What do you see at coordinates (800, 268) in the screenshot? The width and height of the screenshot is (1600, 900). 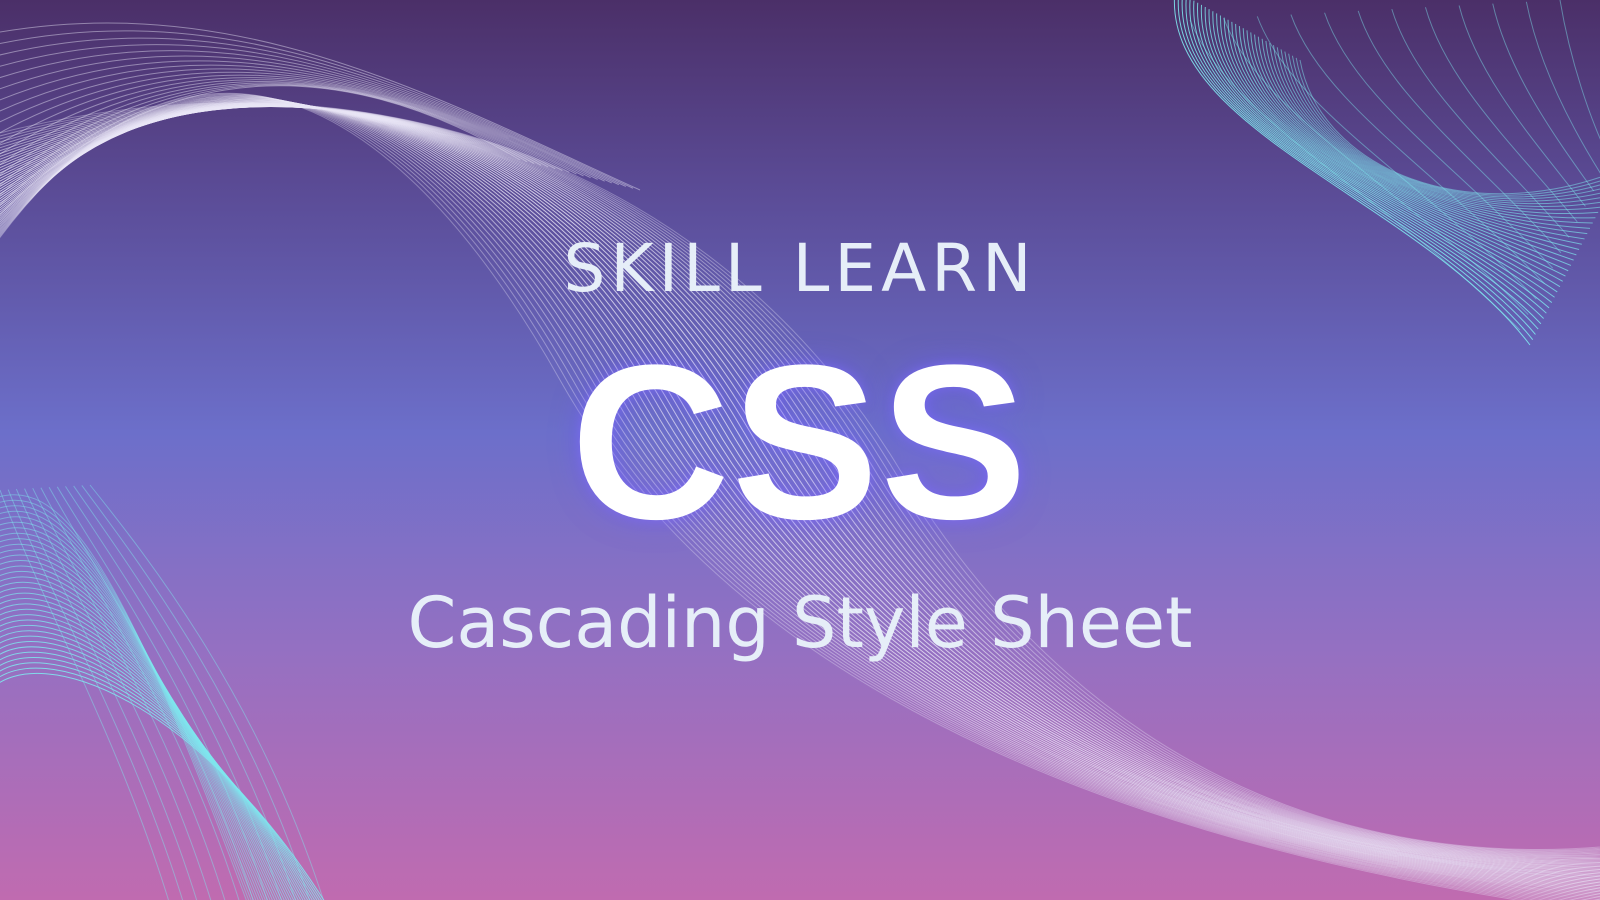 I see `kicker-text: SKILL LEARN` at bounding box center [800, 268].